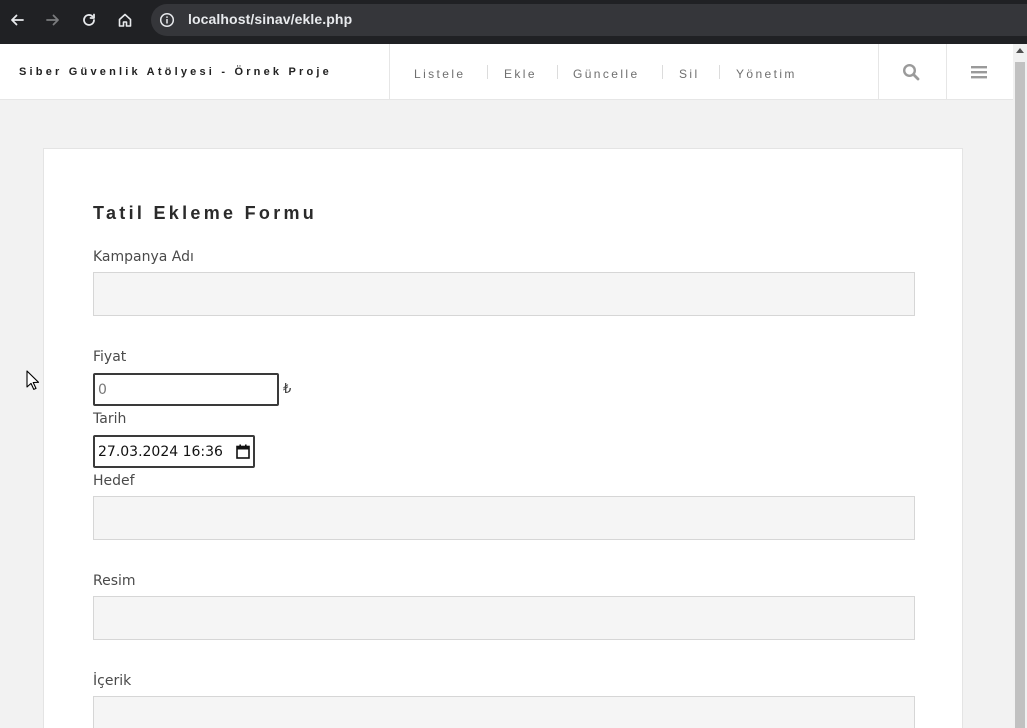 The width and height of the screenshot is (1027, 728). Describe the element at coordinates (167, 20) in the screenshot. I see `info-icon` at that location.